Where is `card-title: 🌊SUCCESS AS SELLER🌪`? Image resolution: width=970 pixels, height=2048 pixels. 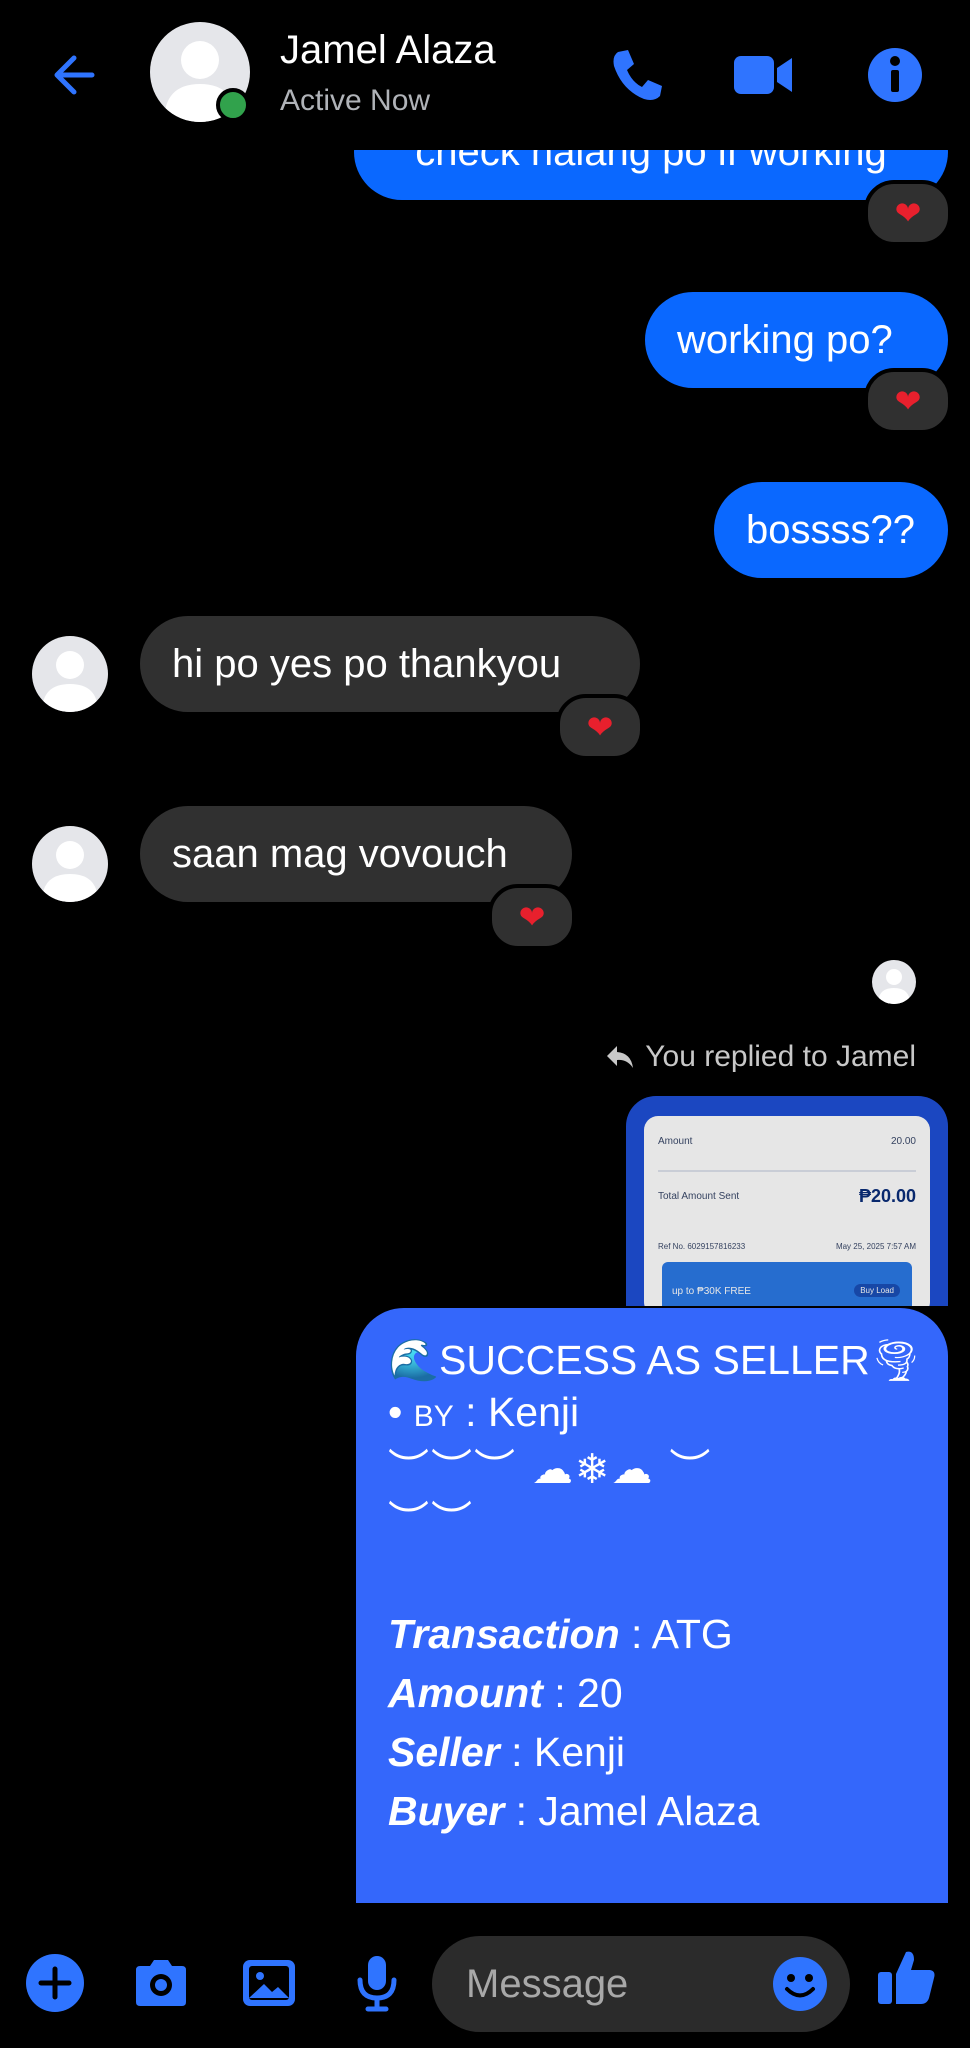 card-title: 🌊SUCCESS AS SELLER🌪 is located at coordinates (655, 1360).